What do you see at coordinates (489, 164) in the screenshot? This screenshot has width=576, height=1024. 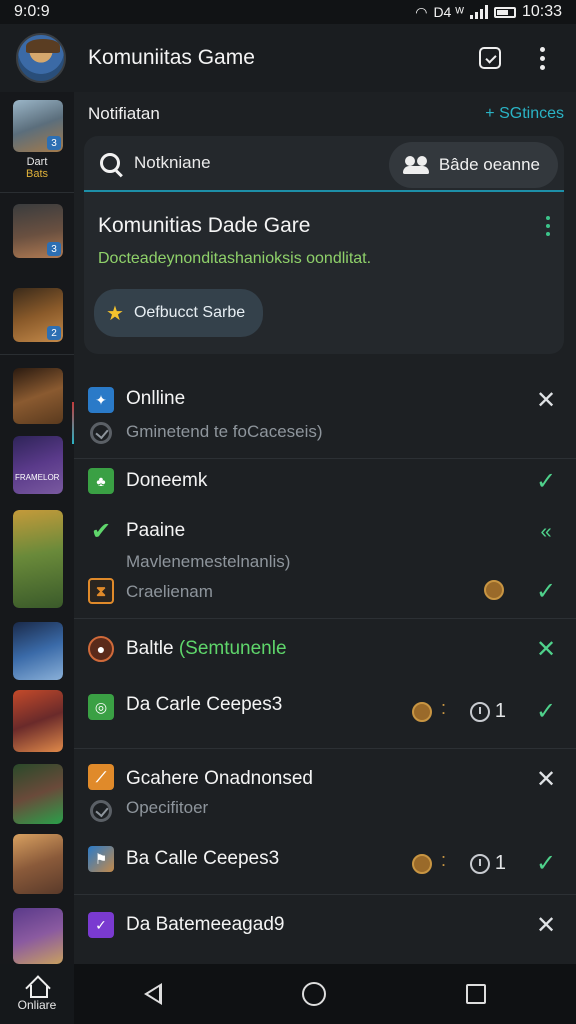 I see `chip-label: Bâde oeanne` at bounding box center [489, 164].